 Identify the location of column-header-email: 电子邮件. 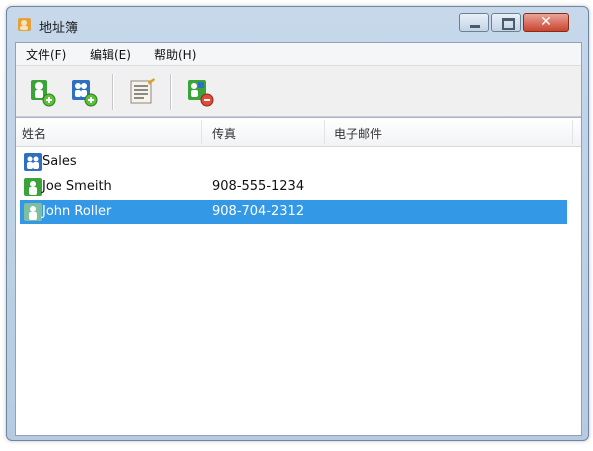
(358, 133).